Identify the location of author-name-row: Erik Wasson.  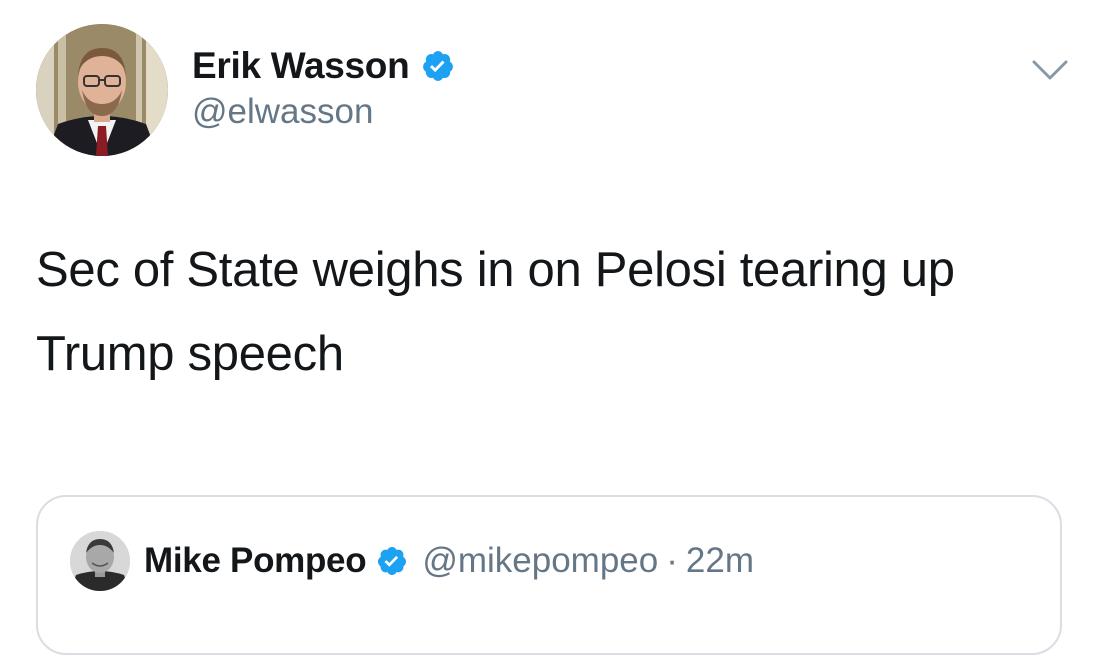
(323, 66).